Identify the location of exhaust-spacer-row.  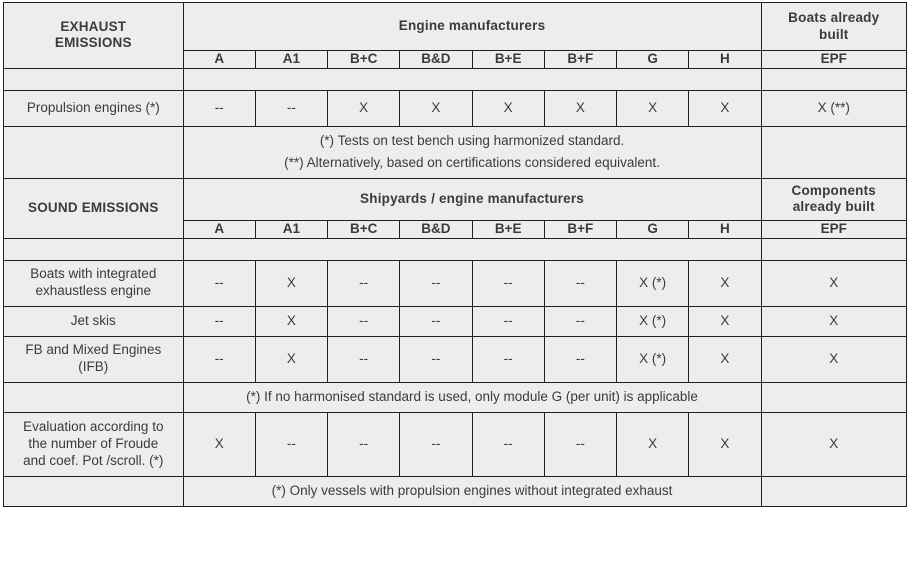
(455, 79).